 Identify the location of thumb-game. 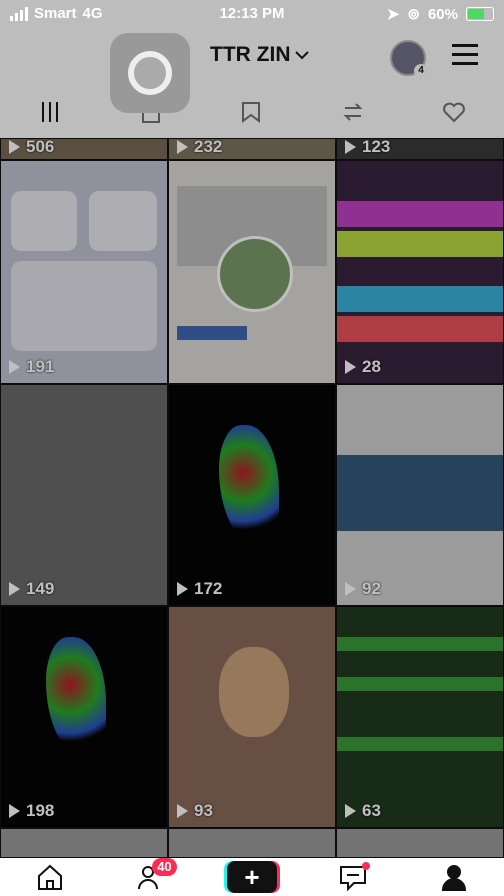
(420, 493).